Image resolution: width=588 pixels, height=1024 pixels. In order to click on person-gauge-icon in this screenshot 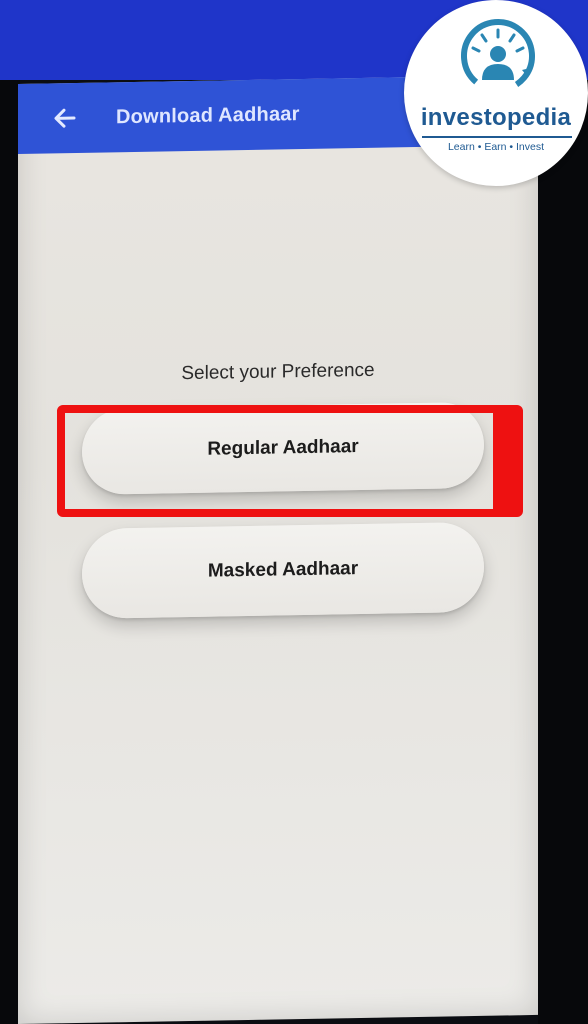, I will do `click(498, 56)`.